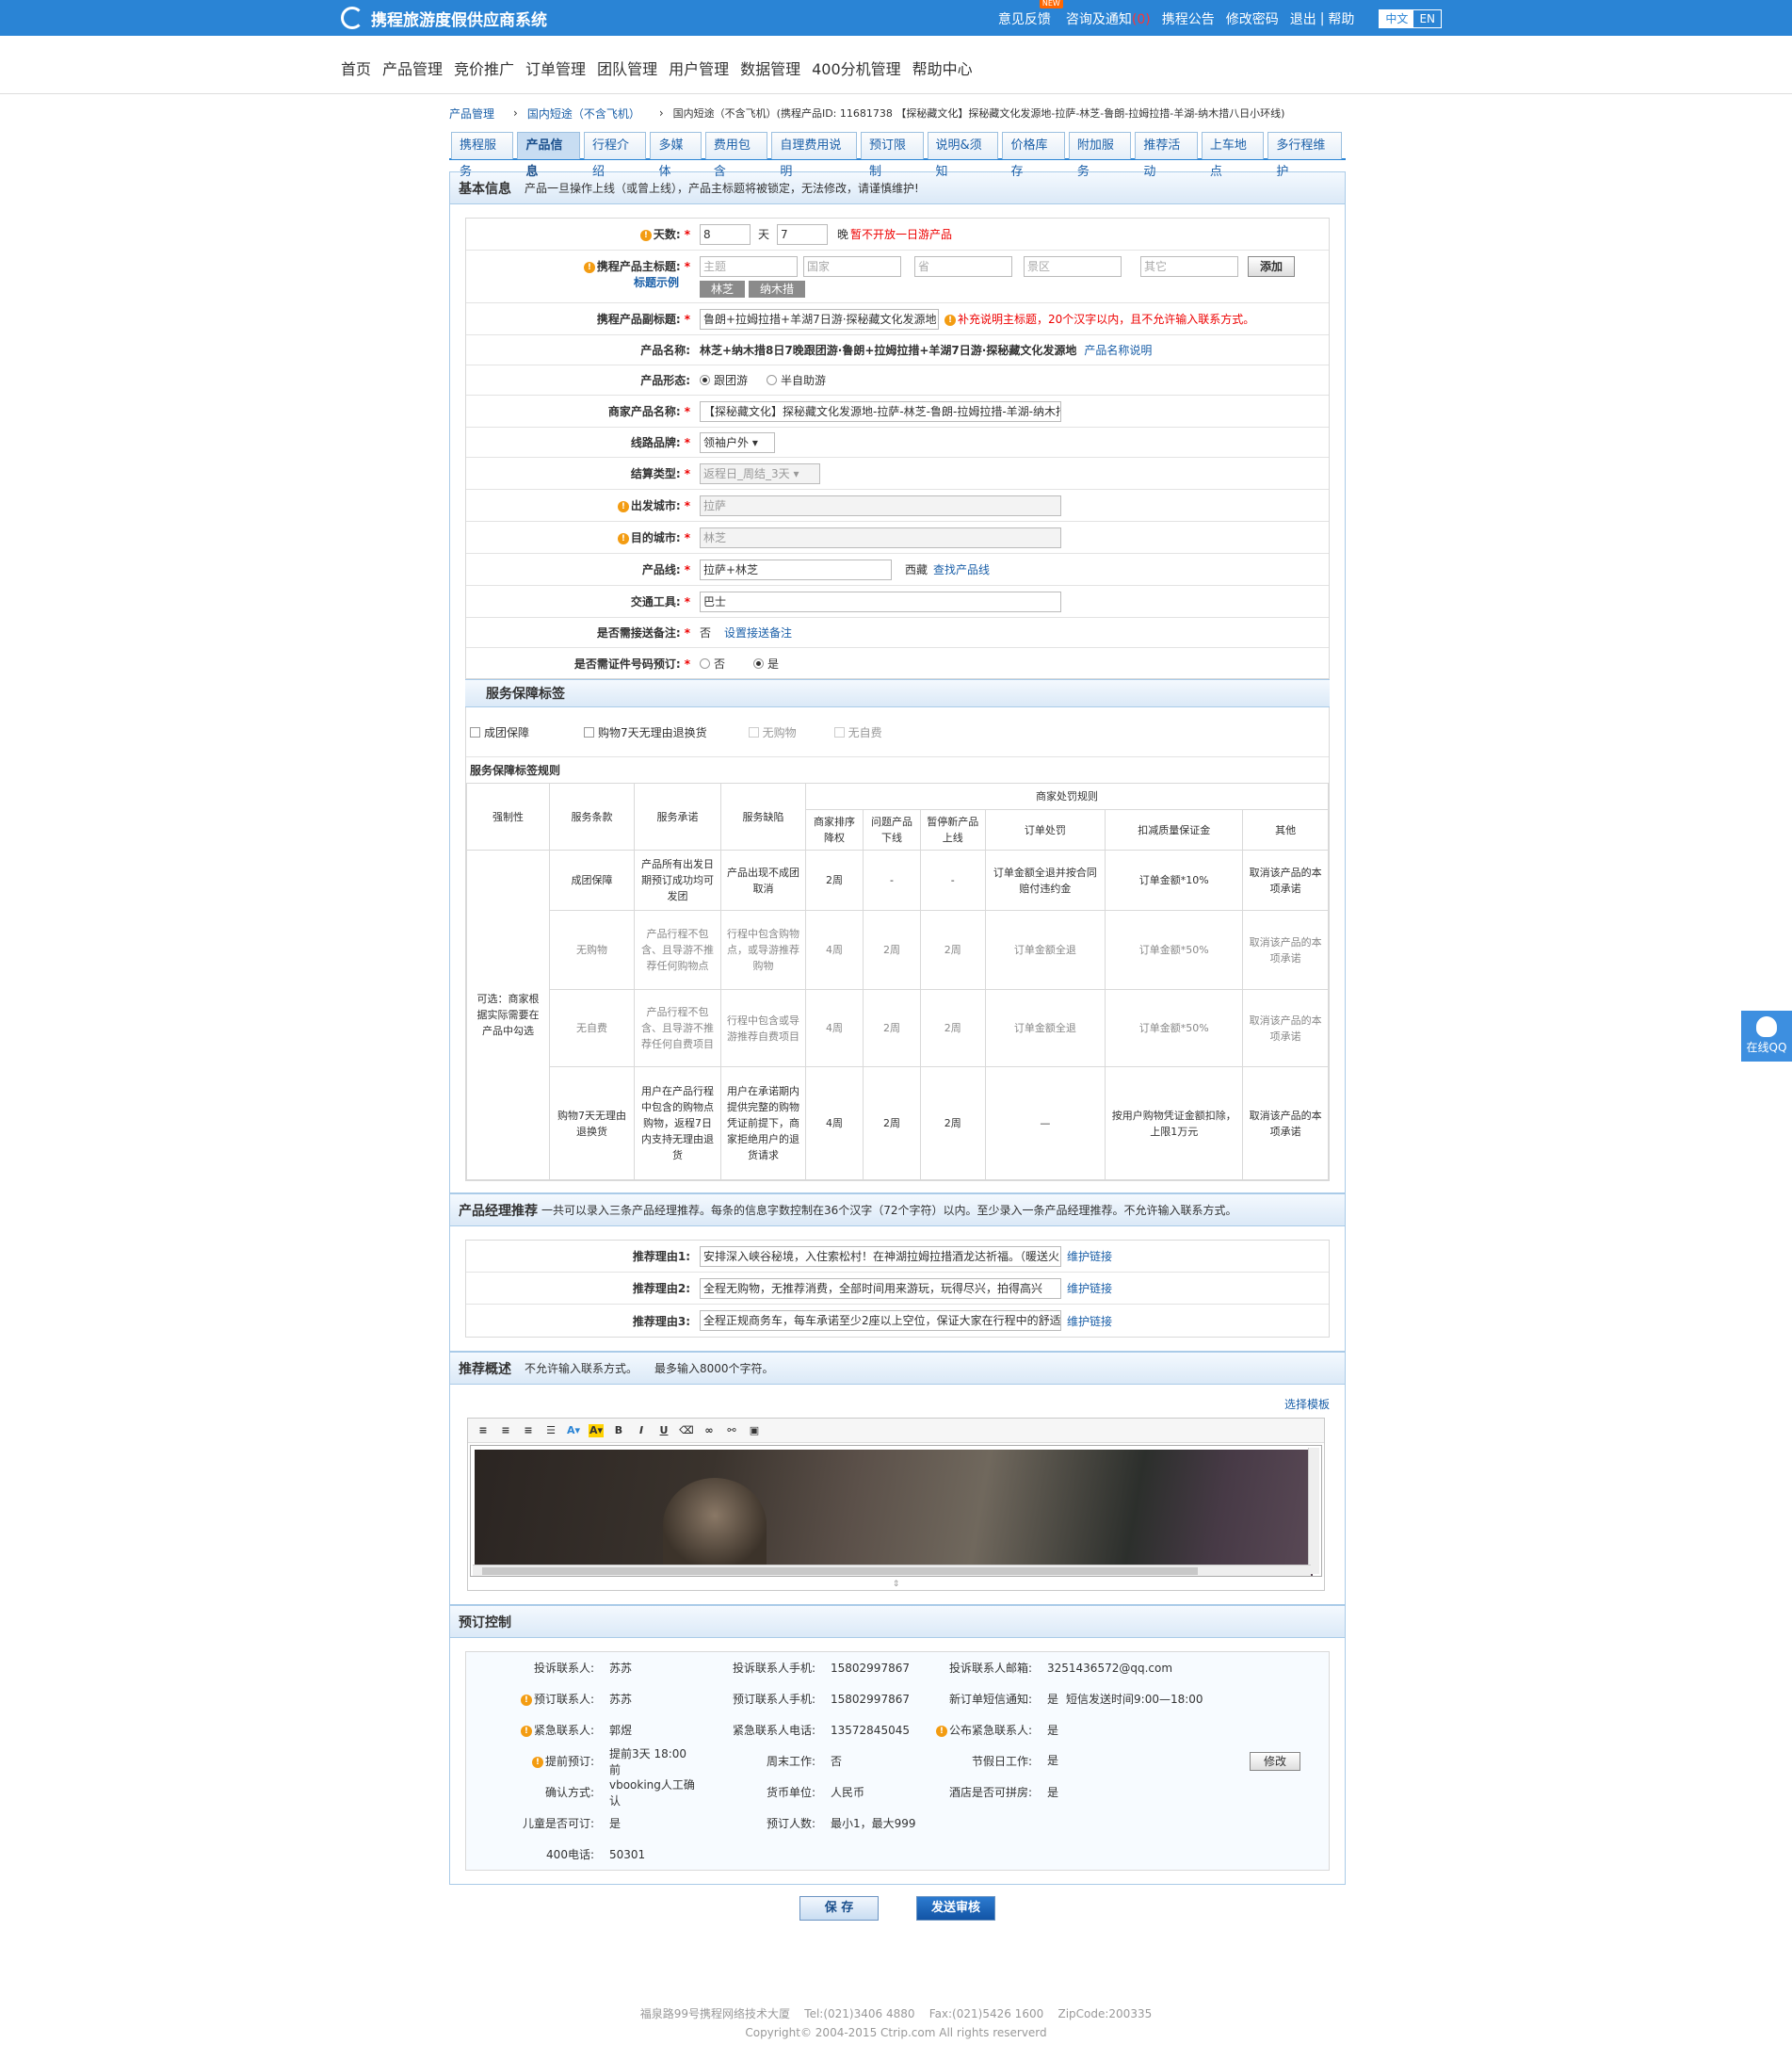 The height and width of the screenshot is (2060, 1792). I want to click on chk-no-selfpay, so click(839, 732).